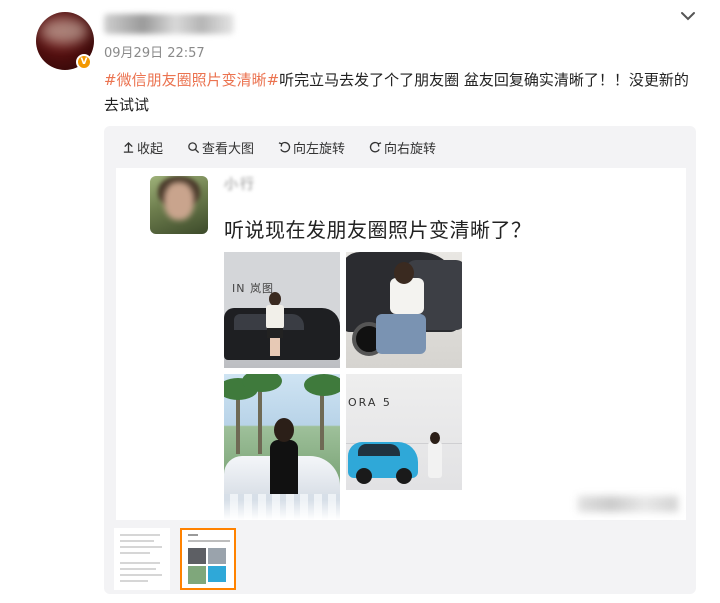 This screenshot has width=720, height=603. What do you see at coordinates (484, 80) in the screenshot?
I see `post-body-line1: 听完立马去发了个了朋友圈 盆友回复确实清晰了！！没更新的` at bounding box center [484, 80].